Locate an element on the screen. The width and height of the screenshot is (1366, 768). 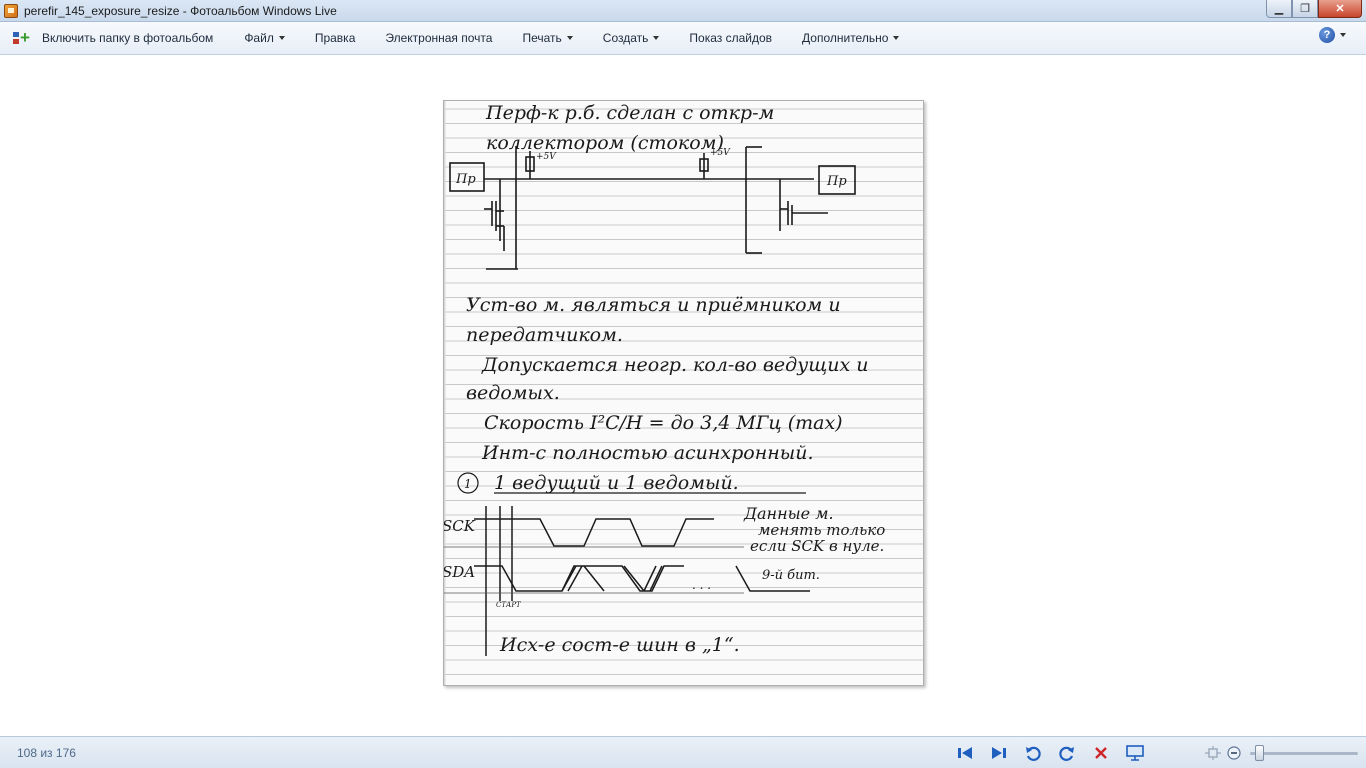
note-text-5: Скорость I²C/H = до 3,4 МГц (max) is located at coordinates (663, 423).